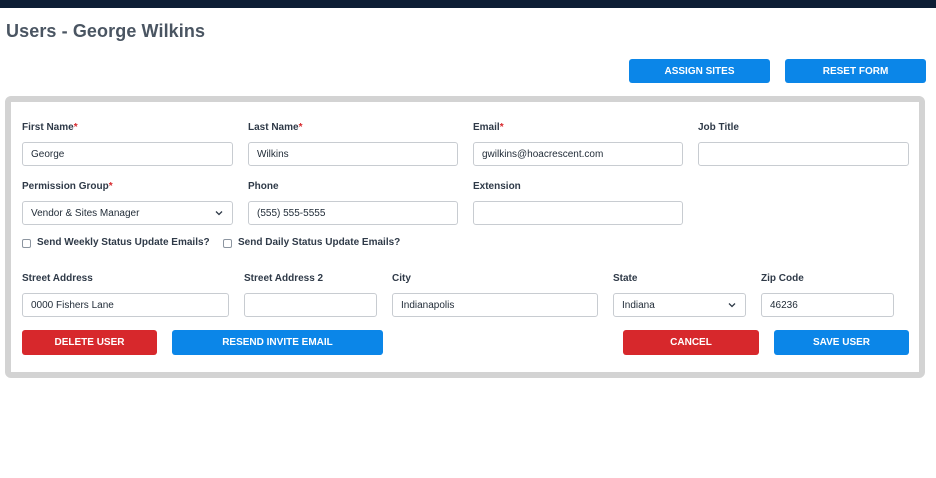  Describe the element at coordinates (353, 154) in the screenshot. I see `last-name-input: Wilkins` at that location.